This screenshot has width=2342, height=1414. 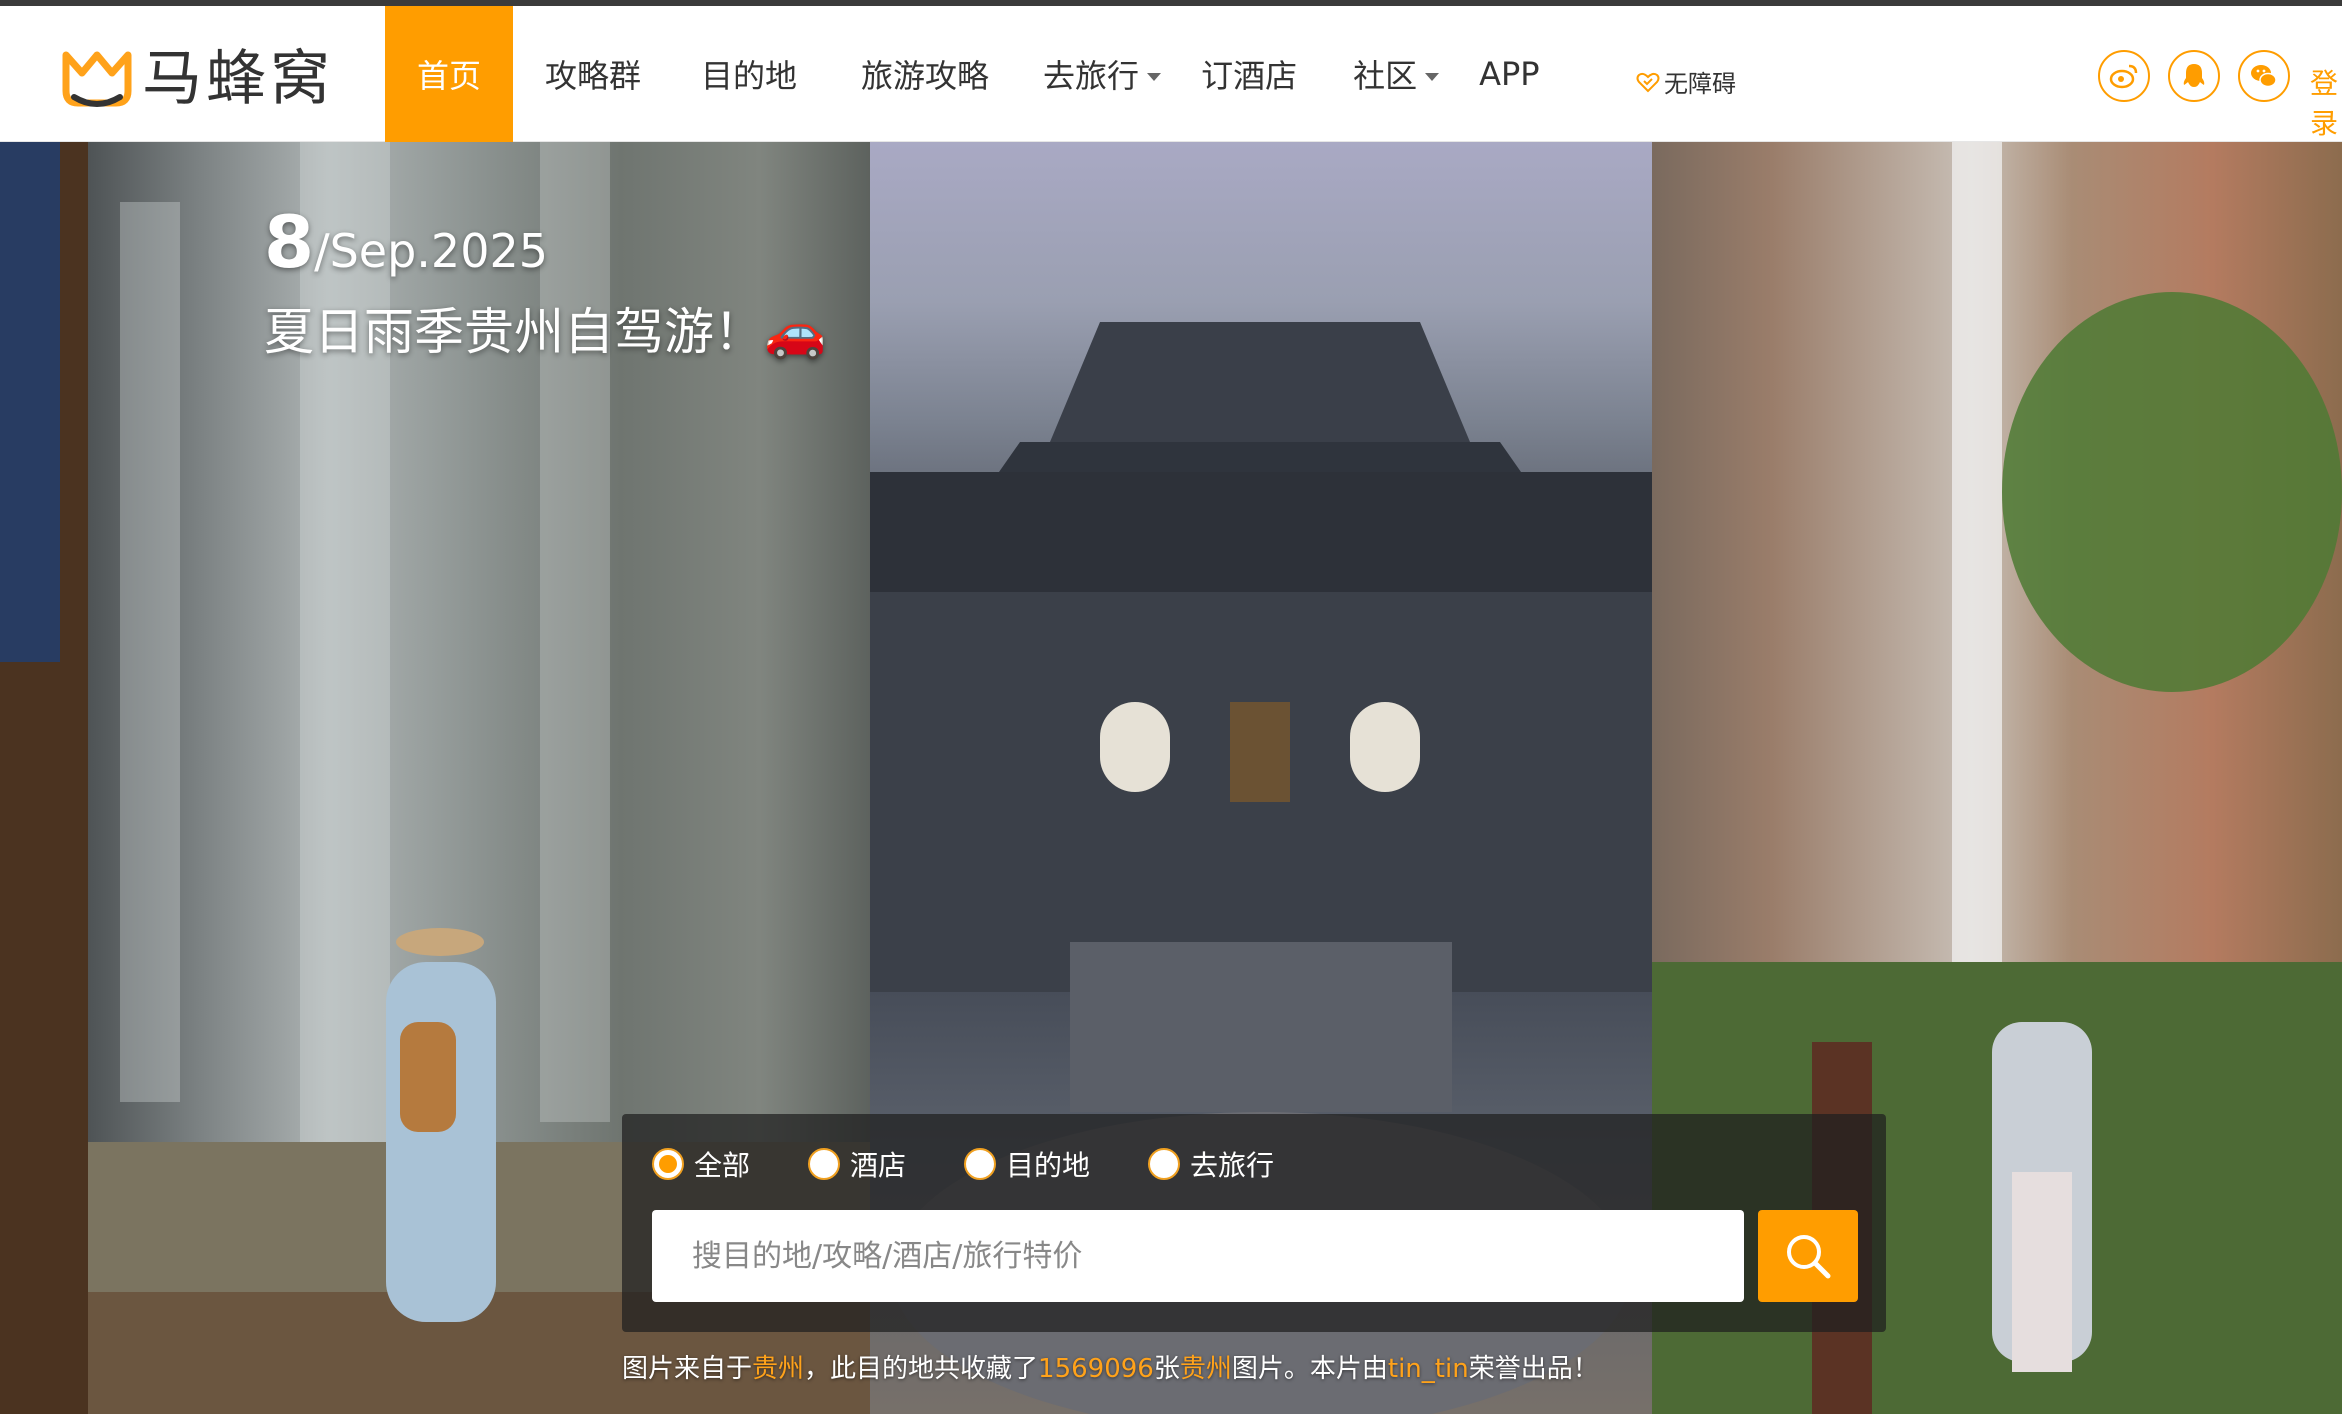 I want to click on radio-hotel: 酒店, so click(x=857, y=1164).